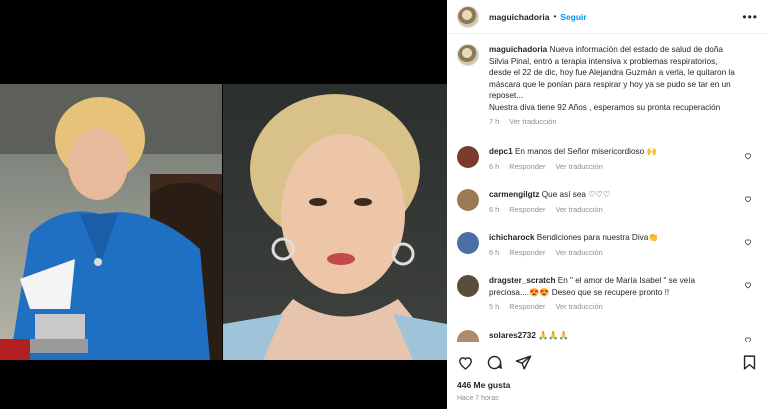 This screenshot has width=768, height=409. What do you see at coordinates (494, 121) in the screenshot?
I see `caption-time: 7 h` at bounding box center [494, 121].